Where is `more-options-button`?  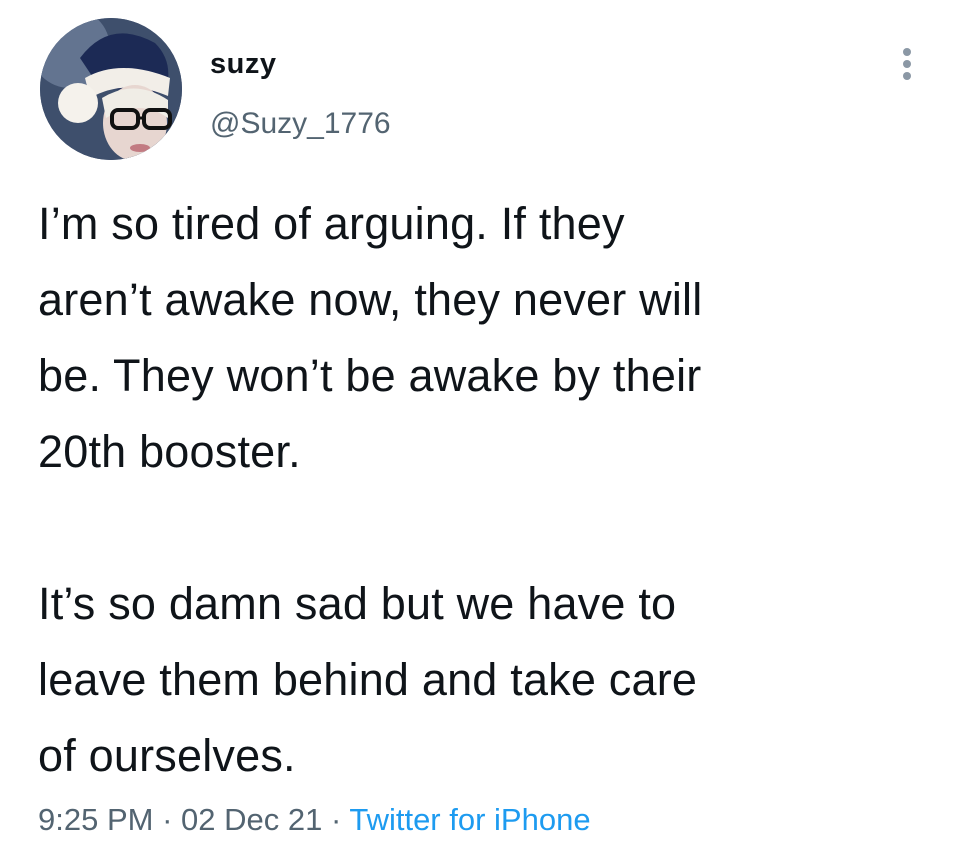 more-options-button is located at coordinates (908, 64).